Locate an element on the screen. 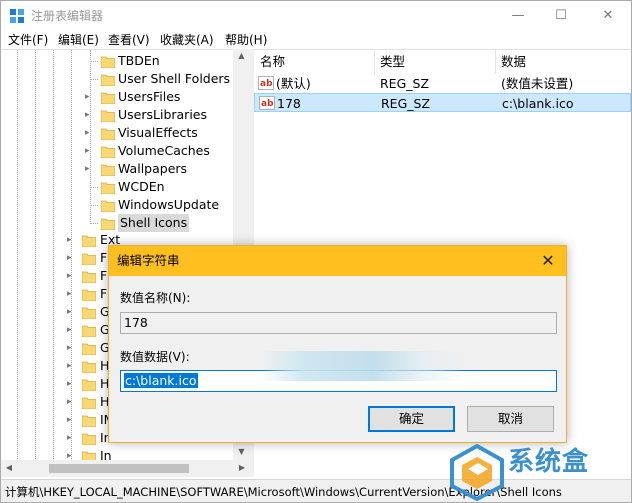  scroll-left-arrow-icon: ◀ is located at coordinates (9, 467).